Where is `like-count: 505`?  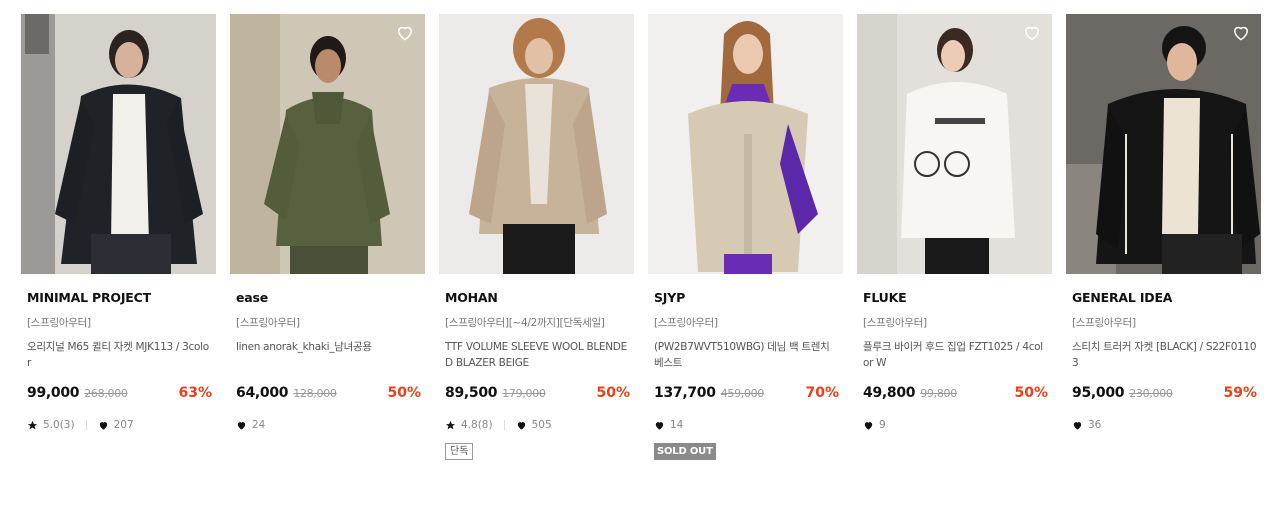 like-count: 505 is located at coordinates (541, 425).